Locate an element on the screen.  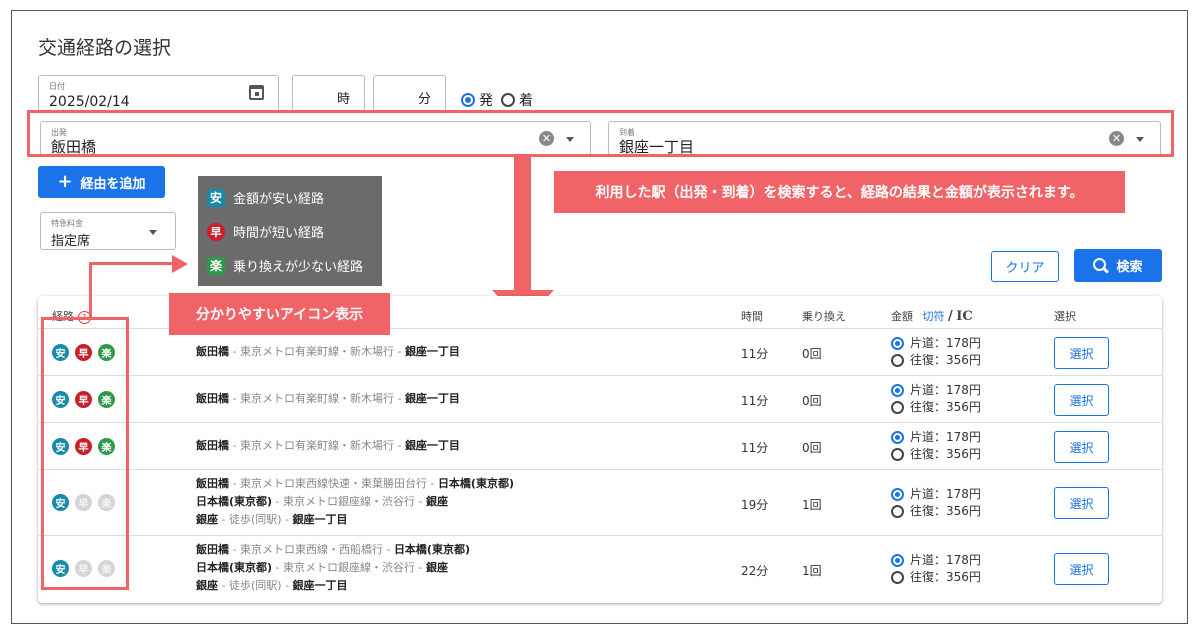
date-label: 日付 is located at coordinates (57, 86).